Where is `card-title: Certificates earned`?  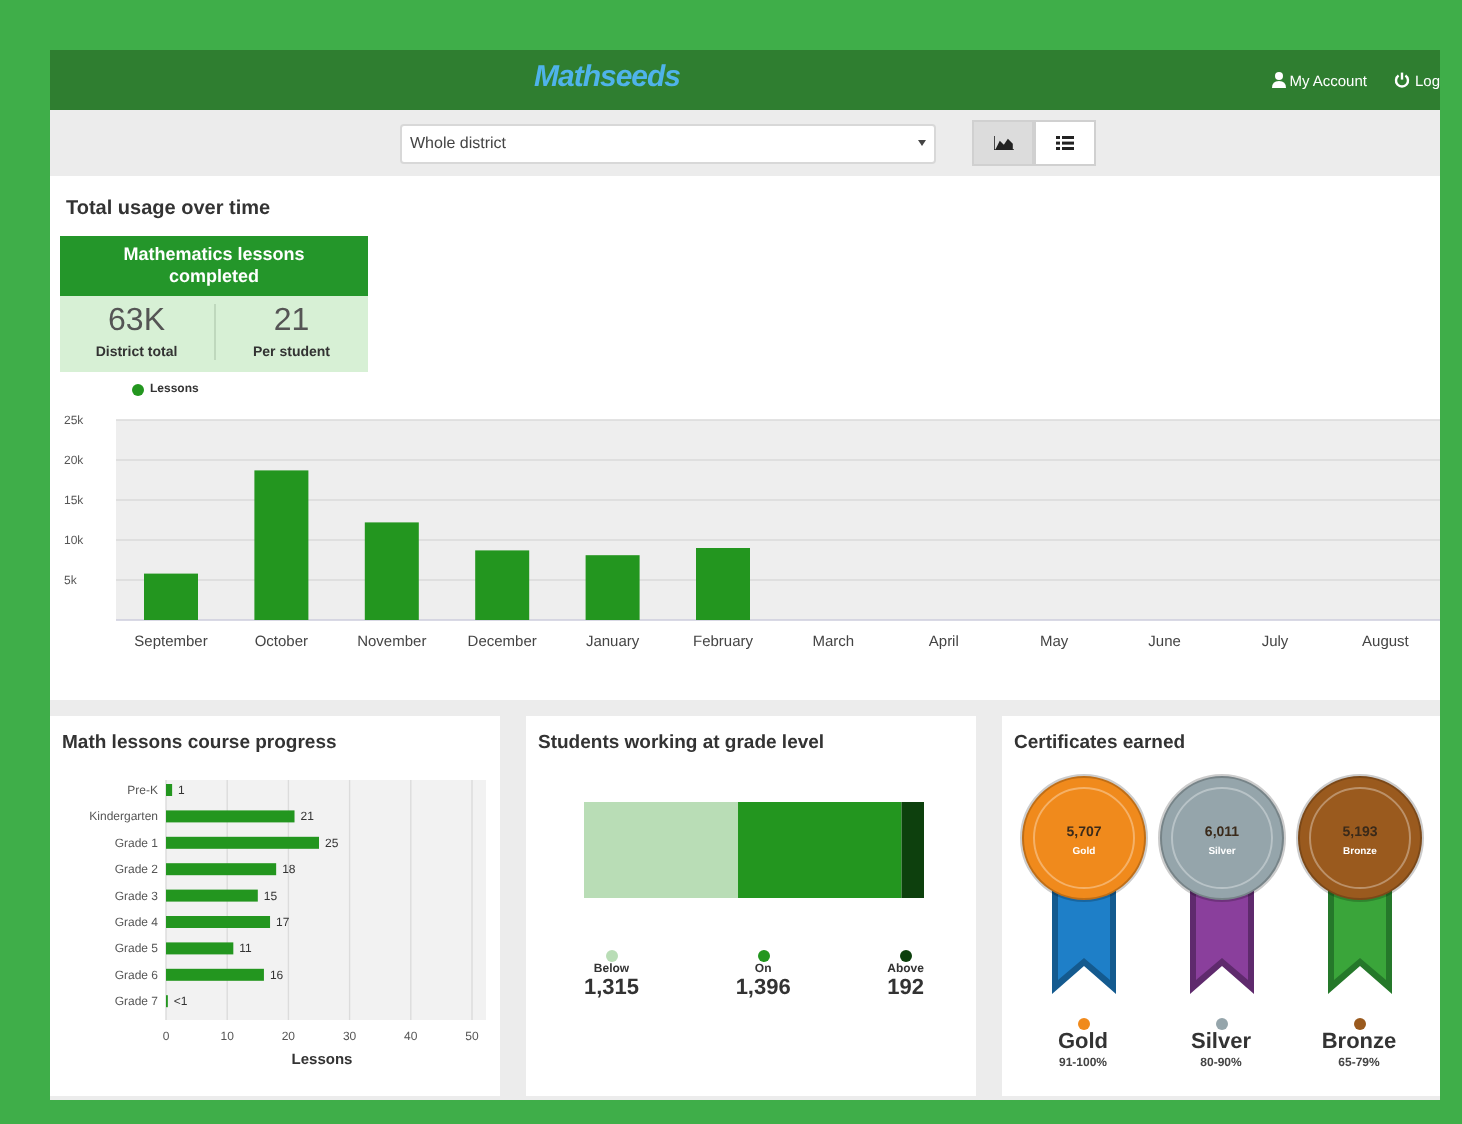
card-title: Certificates earned is located at coordinates (1101, 743).